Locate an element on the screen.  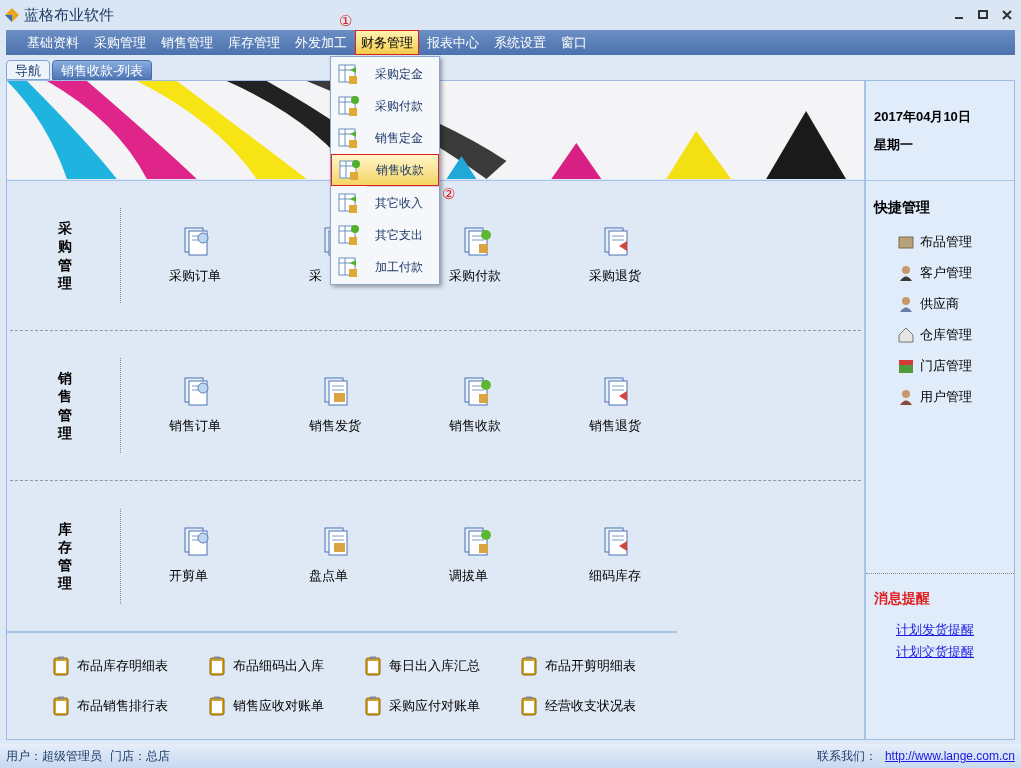
quick-link: 布品管理 is located at coordinates (946, 241).